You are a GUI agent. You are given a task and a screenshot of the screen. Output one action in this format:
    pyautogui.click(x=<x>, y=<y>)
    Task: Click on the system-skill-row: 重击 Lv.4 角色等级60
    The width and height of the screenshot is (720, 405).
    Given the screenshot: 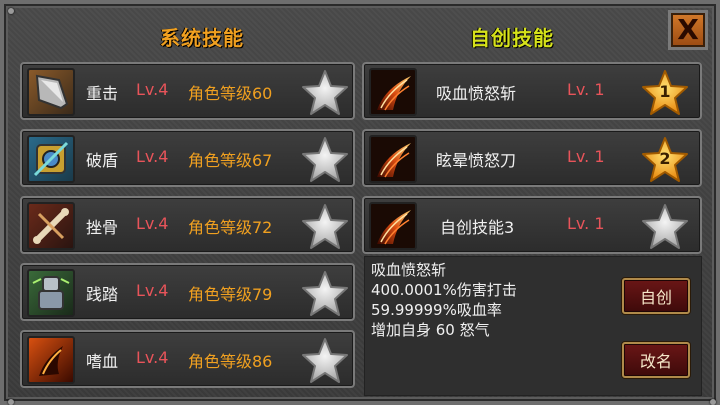 What is the action you would take?
    pyautogui.click(x=187, y=91)
    